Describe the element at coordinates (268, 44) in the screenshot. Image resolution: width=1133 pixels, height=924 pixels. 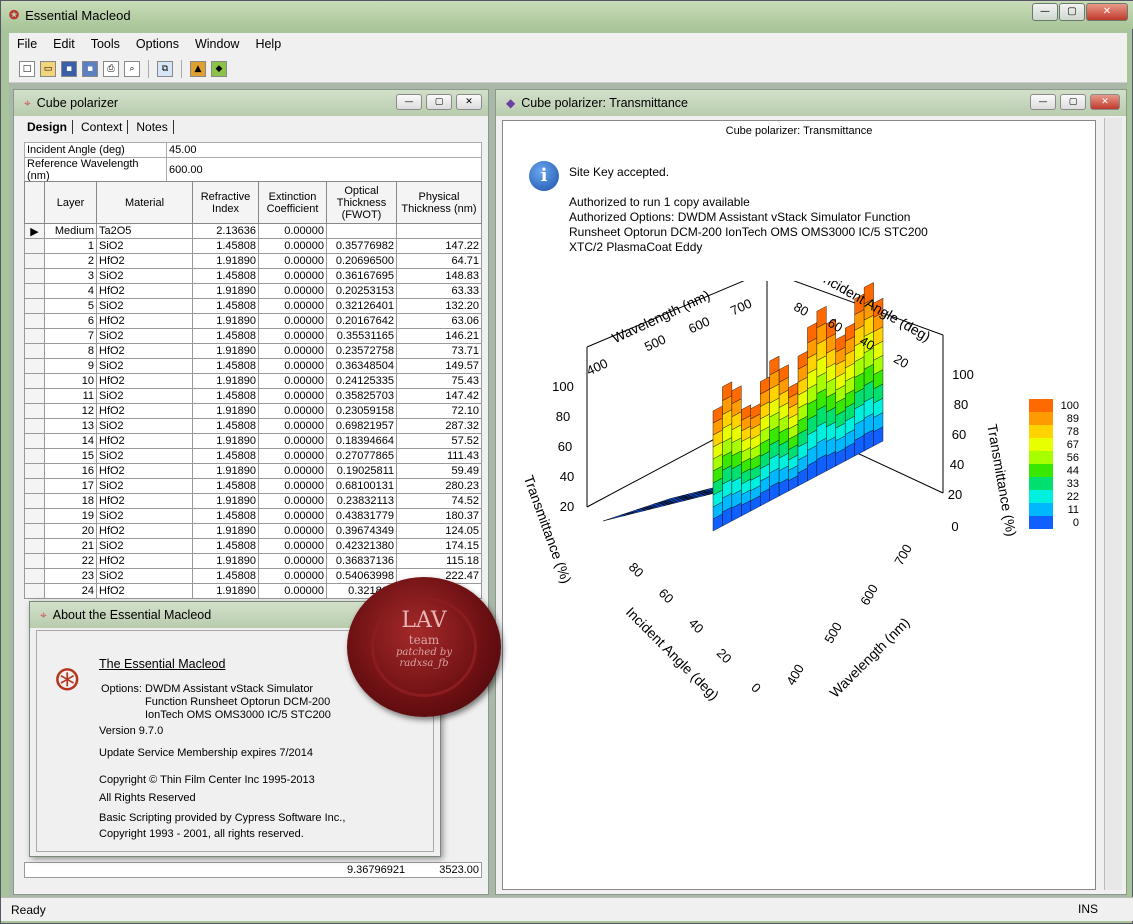
I see `menu-help: Help` at that location.